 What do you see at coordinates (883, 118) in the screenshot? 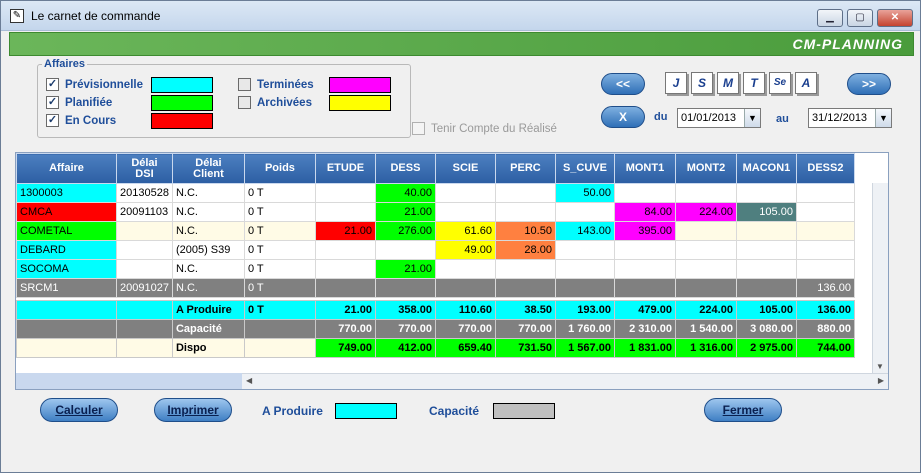
I see `chevron-down-icon: ▼` at bounding box center [883, 118].